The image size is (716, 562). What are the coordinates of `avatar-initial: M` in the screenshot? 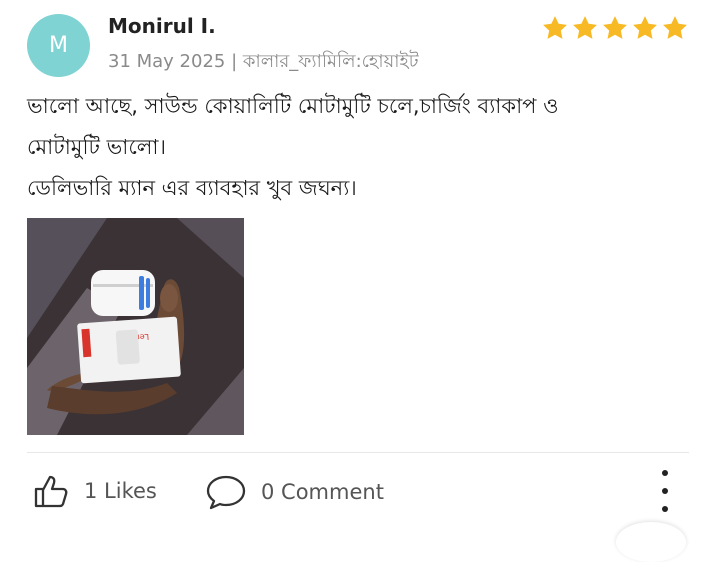 It's located at (58, 45).